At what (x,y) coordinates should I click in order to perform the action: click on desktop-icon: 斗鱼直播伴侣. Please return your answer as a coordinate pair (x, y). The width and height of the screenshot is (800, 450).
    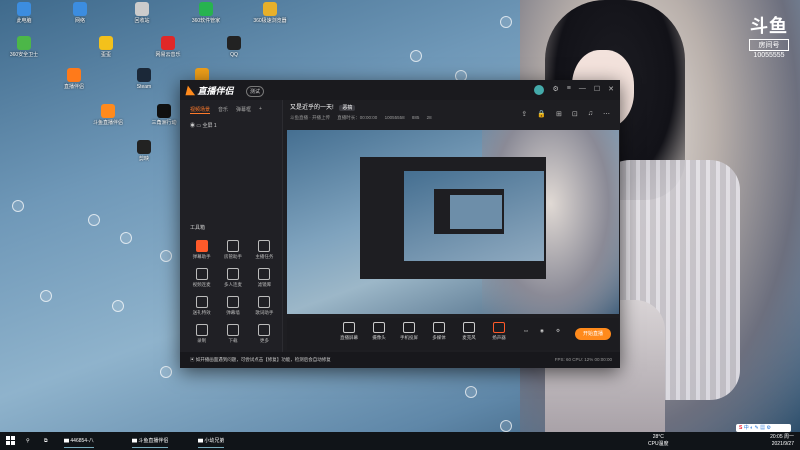
    Looking at the image, I should click on (108, 115).